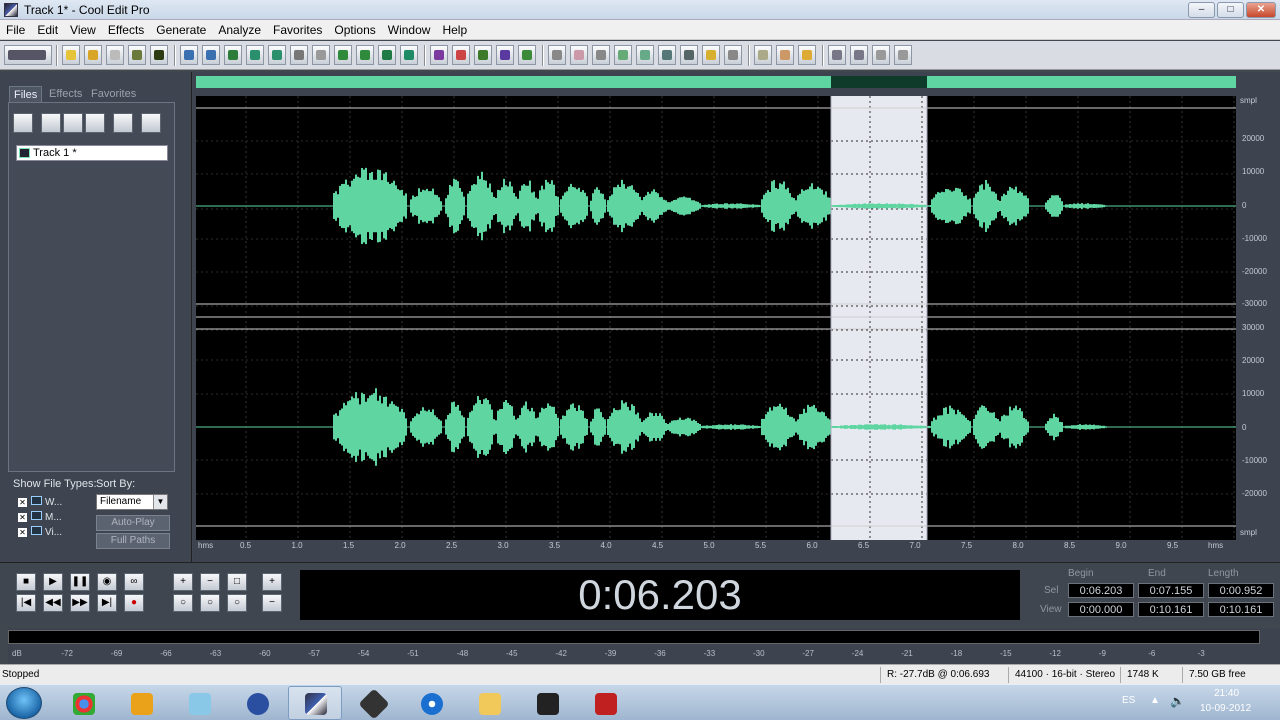  What do you see at coordinates (134, 582) in the screenshot?
I see `loop-button: ∞` at bounding box center [134, 582].